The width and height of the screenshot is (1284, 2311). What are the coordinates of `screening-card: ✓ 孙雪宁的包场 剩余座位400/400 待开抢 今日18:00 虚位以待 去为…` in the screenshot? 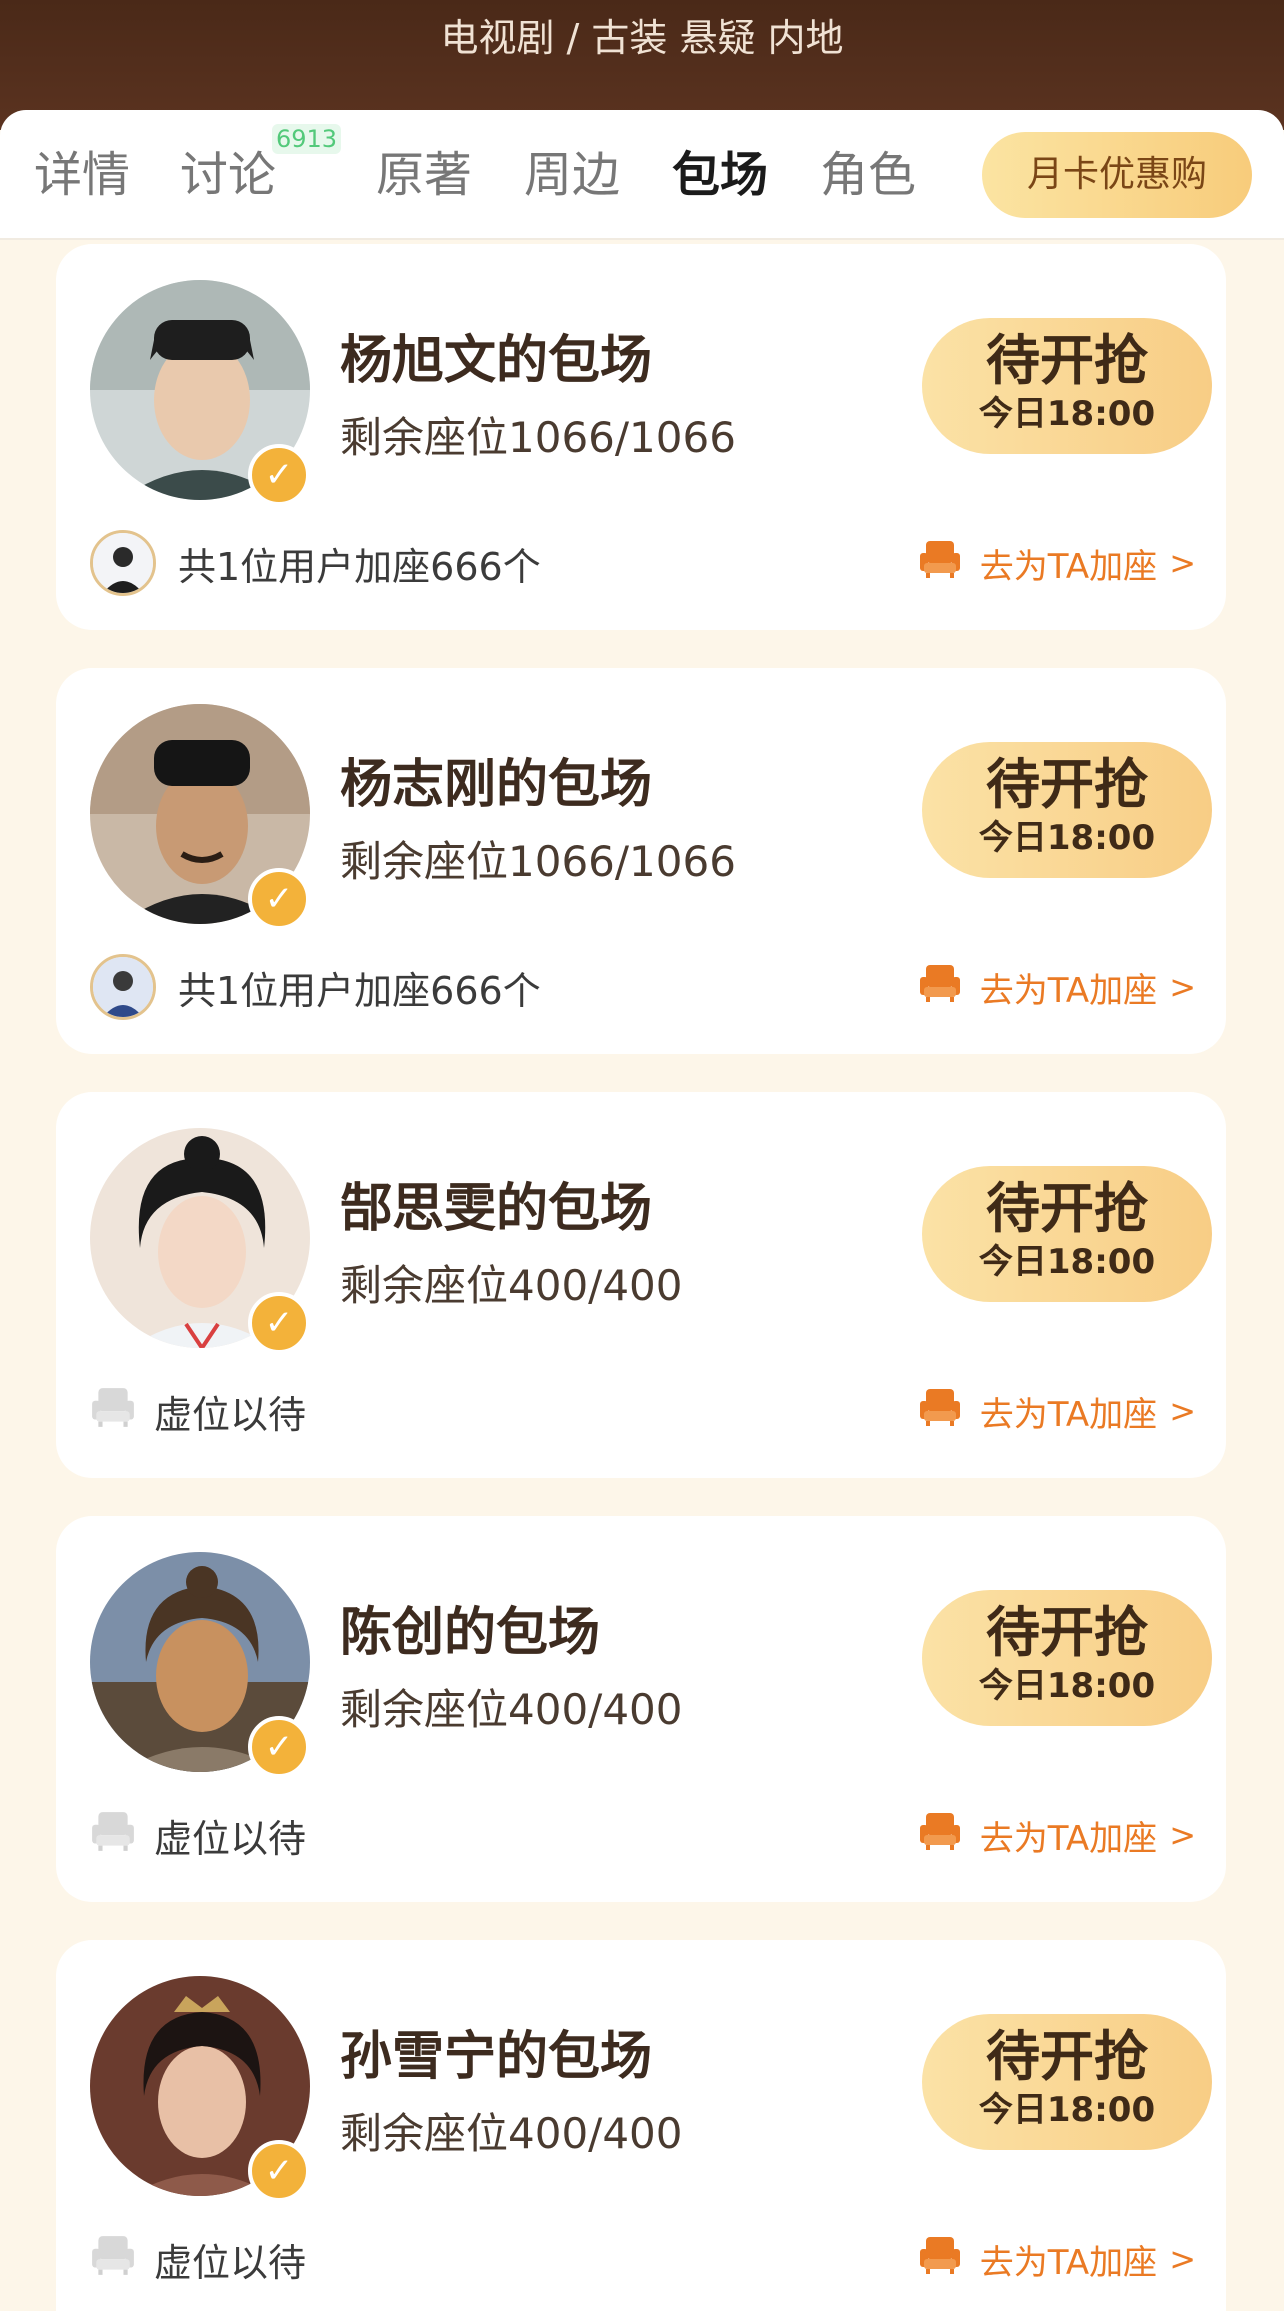 It's located at (641, 2125).